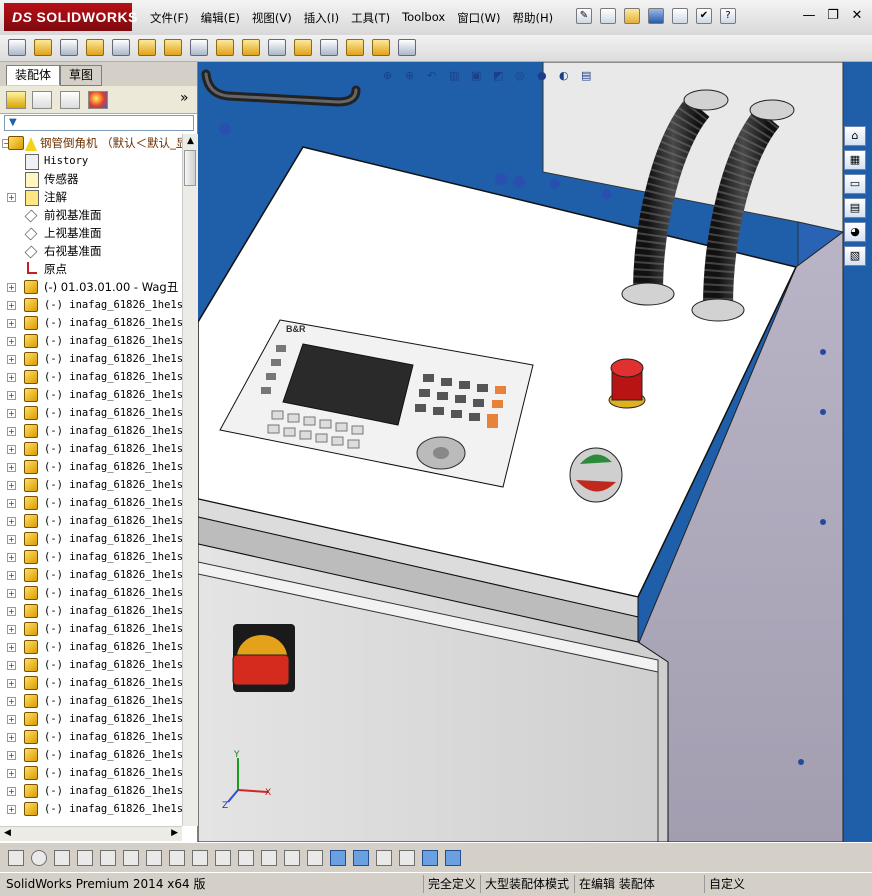 Image resolution: width=872 pixels, height=896 pixels. I want to click on exploded-view-icon, so click(303, 47).